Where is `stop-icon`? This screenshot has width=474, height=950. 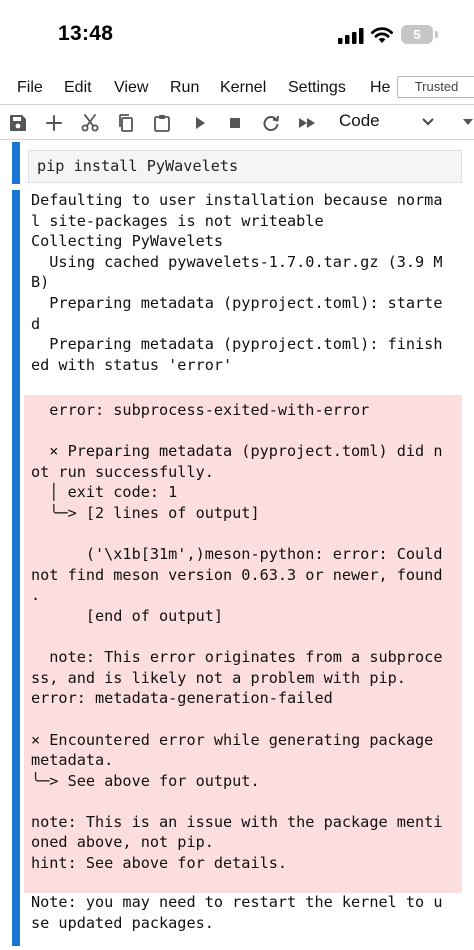 stop-icon is located at coordinates (235, 123).